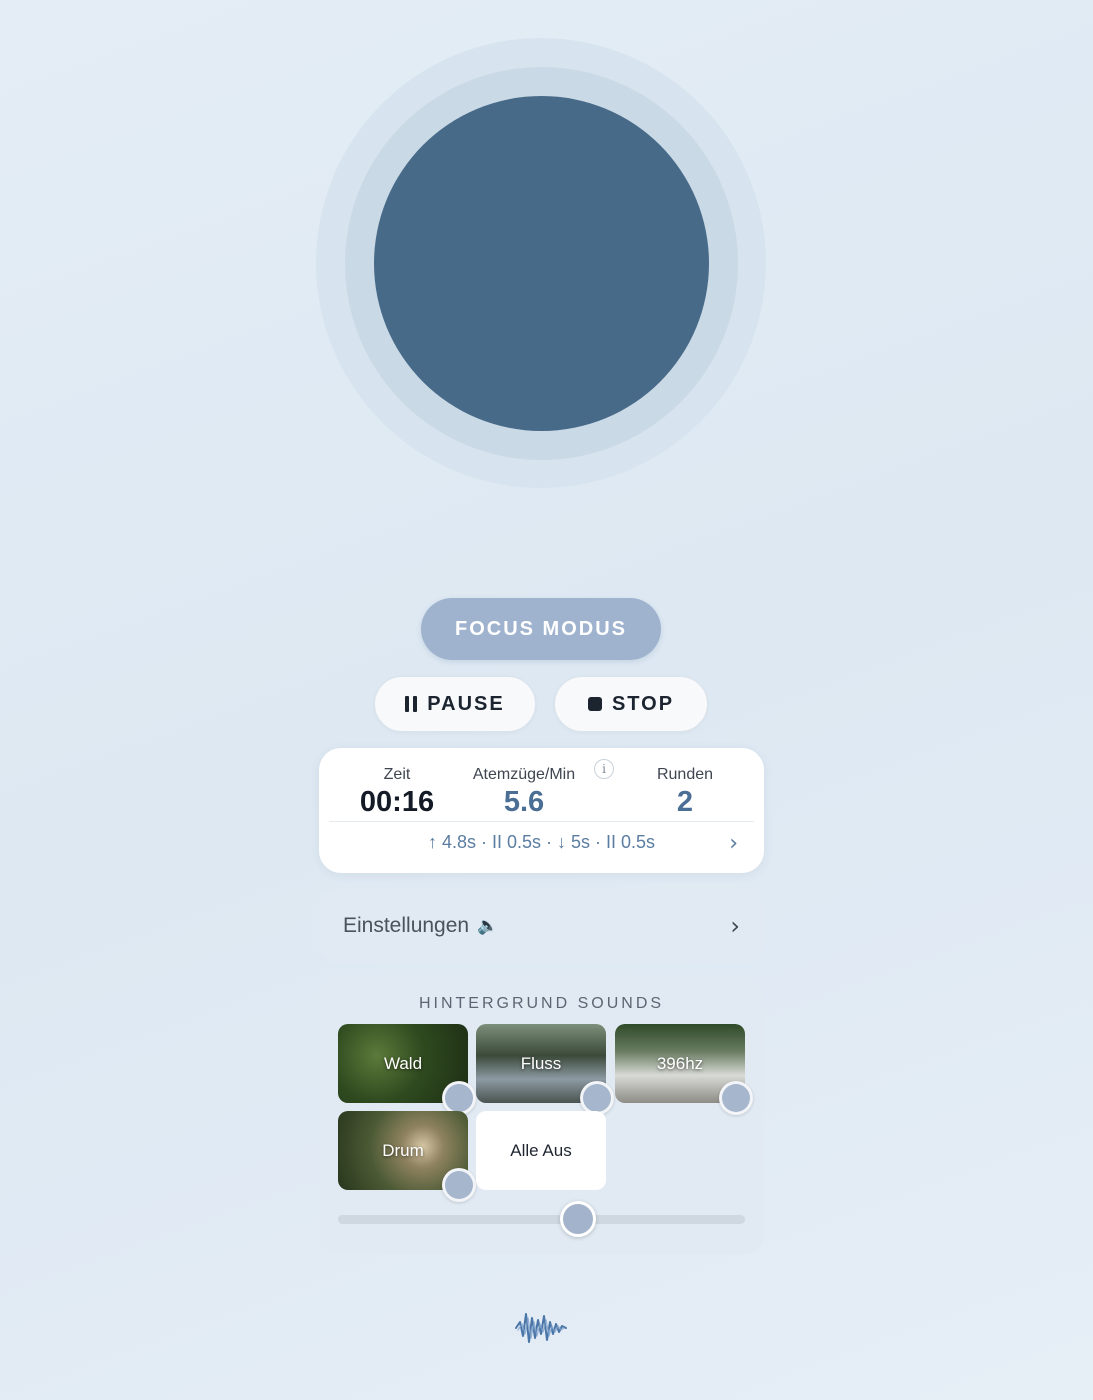  Describe the element at coordinates (604, 769) in the screenshot. I see `info-icon: i` at that location.